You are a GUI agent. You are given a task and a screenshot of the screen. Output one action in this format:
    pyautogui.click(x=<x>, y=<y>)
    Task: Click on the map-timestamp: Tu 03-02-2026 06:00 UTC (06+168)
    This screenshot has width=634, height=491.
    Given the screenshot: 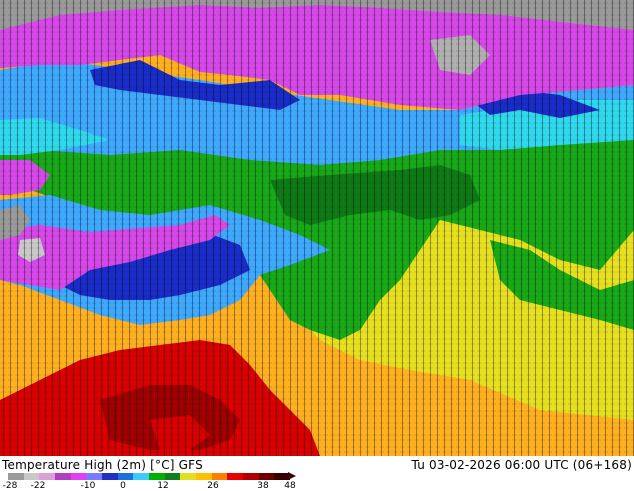 What is the action you would take?
    pyautogui.click(x=521, y=465)
    